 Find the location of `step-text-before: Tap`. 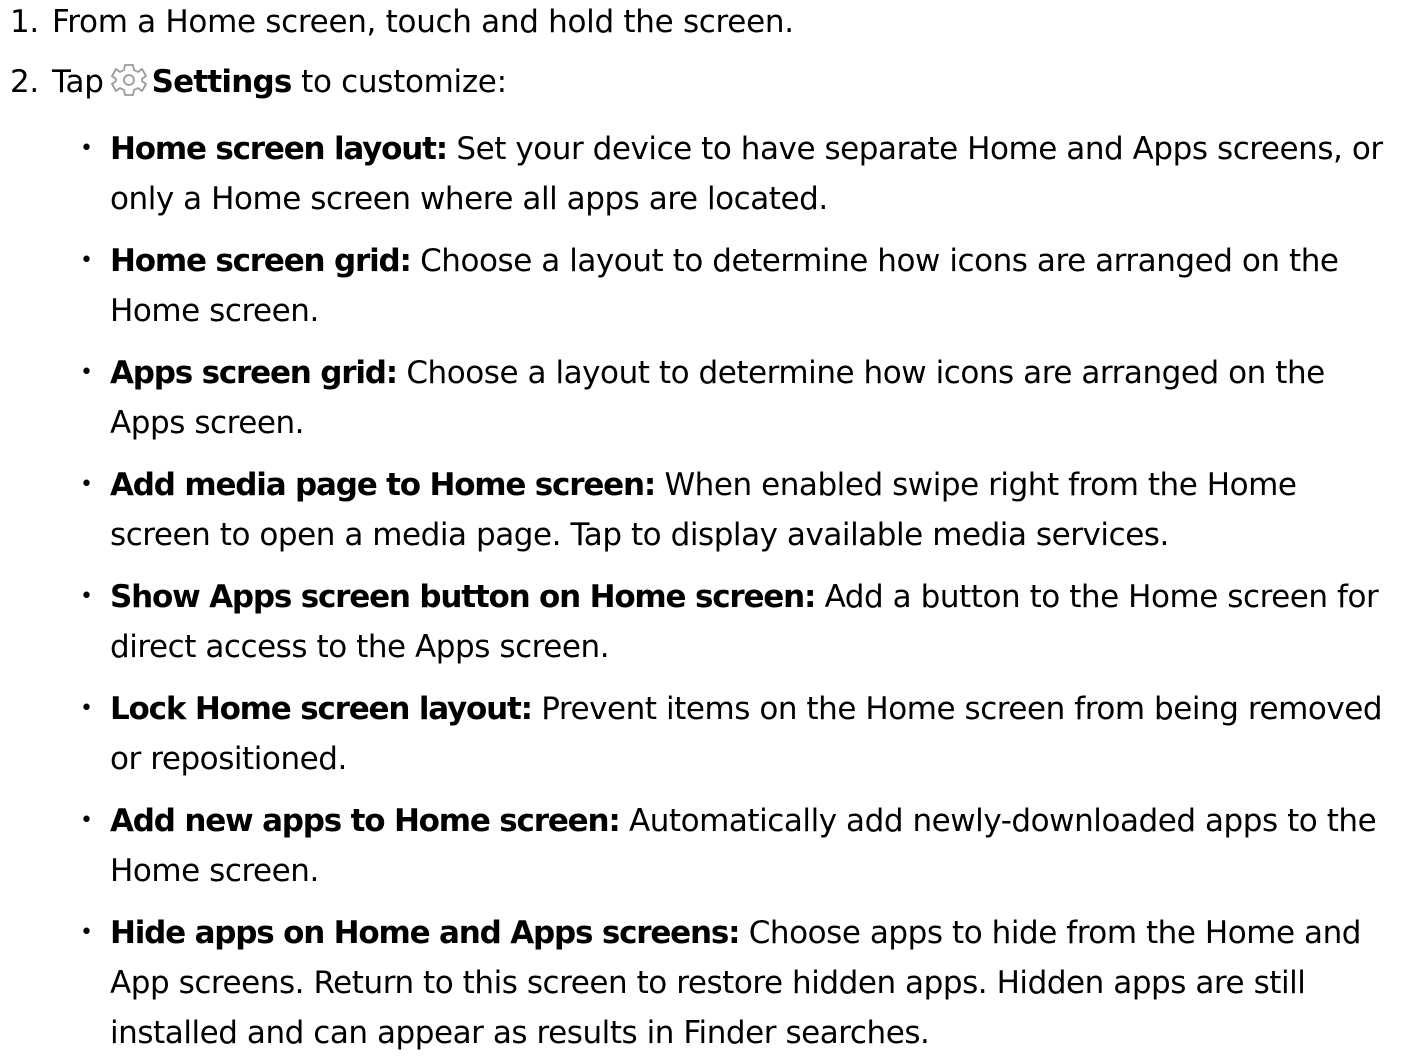

step-text-before: Tap is located at coordinates (78, 82).